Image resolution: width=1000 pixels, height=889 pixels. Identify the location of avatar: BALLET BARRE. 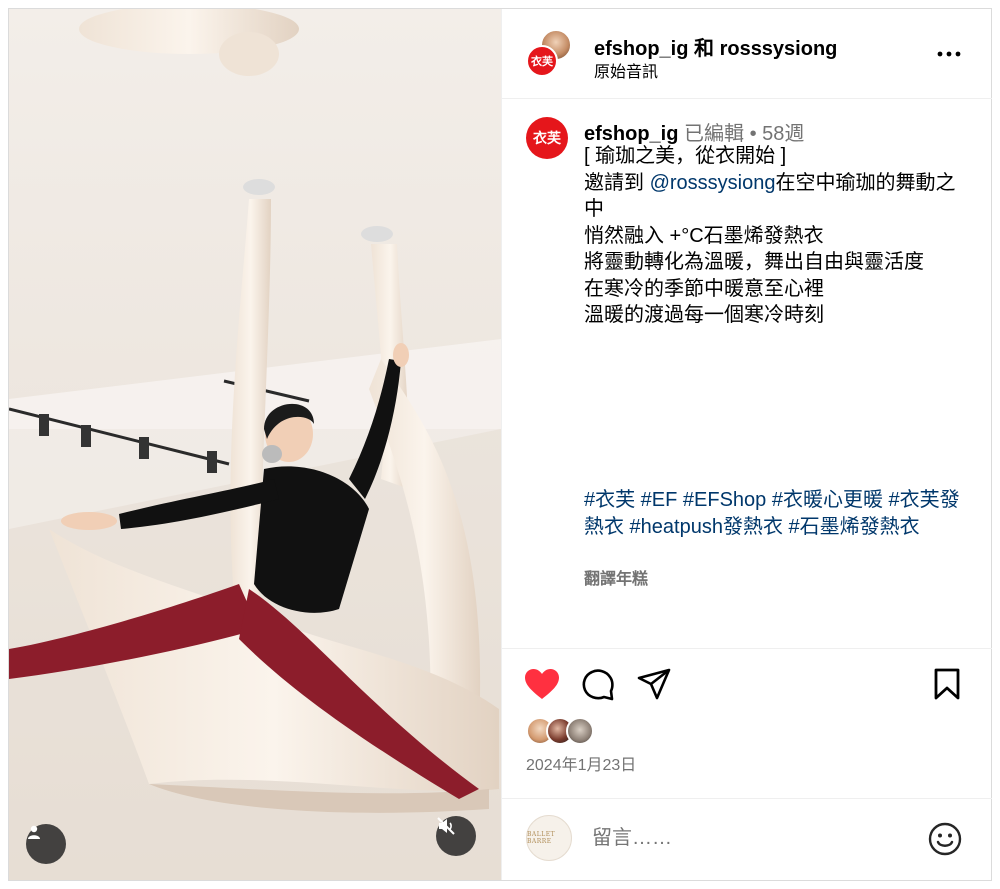
(549, 838).